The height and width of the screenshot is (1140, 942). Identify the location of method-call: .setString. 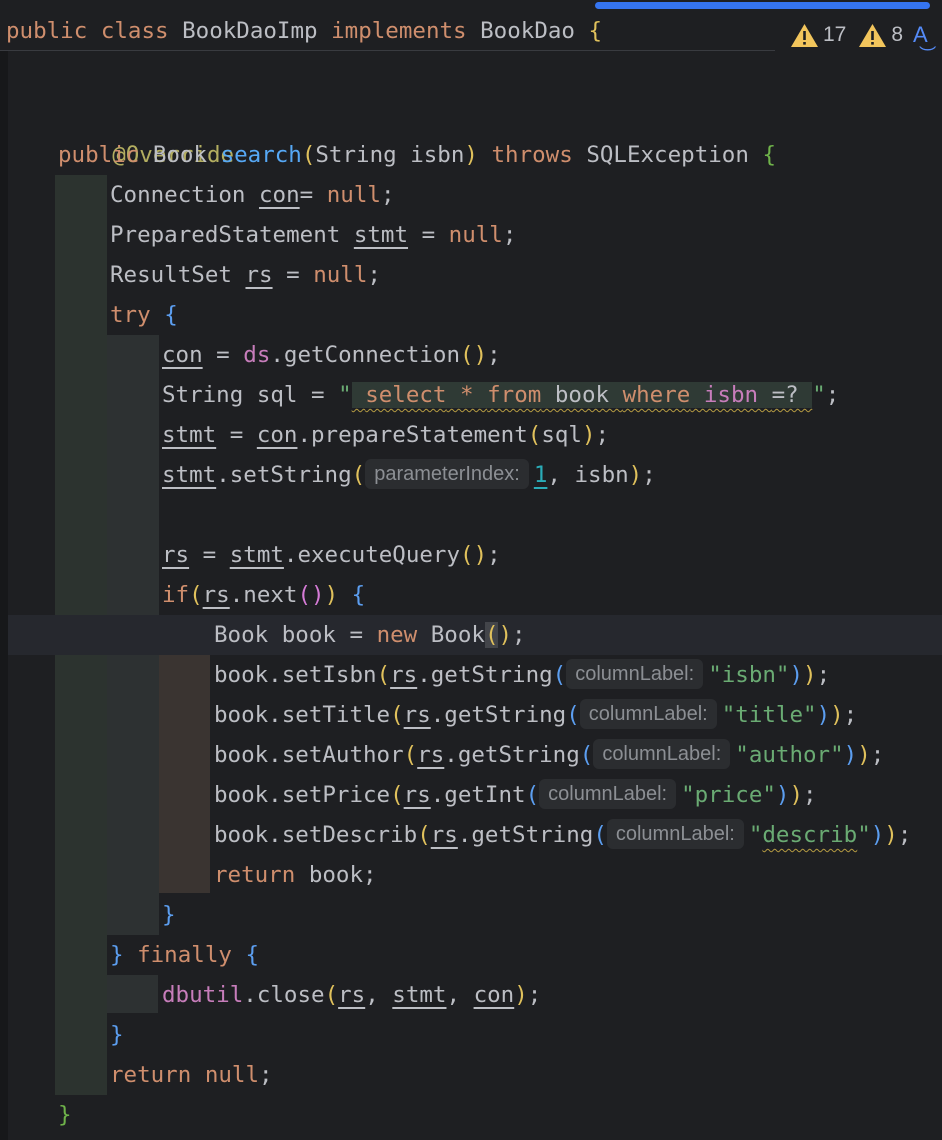
(284, 475).